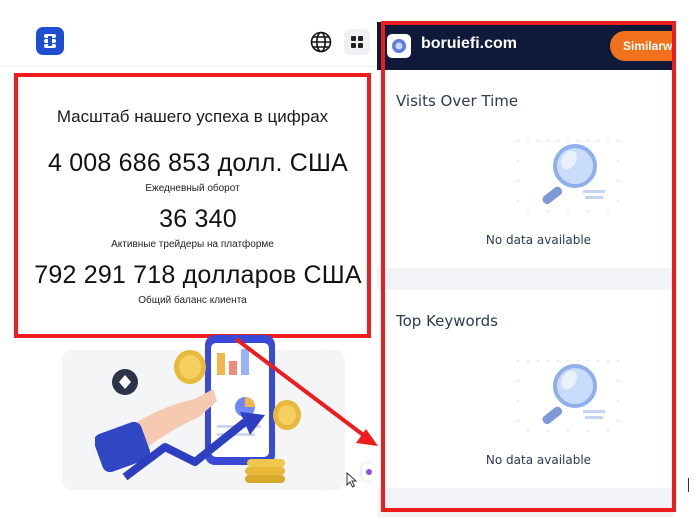  I want to click on site-favicon, so click(399, 46).